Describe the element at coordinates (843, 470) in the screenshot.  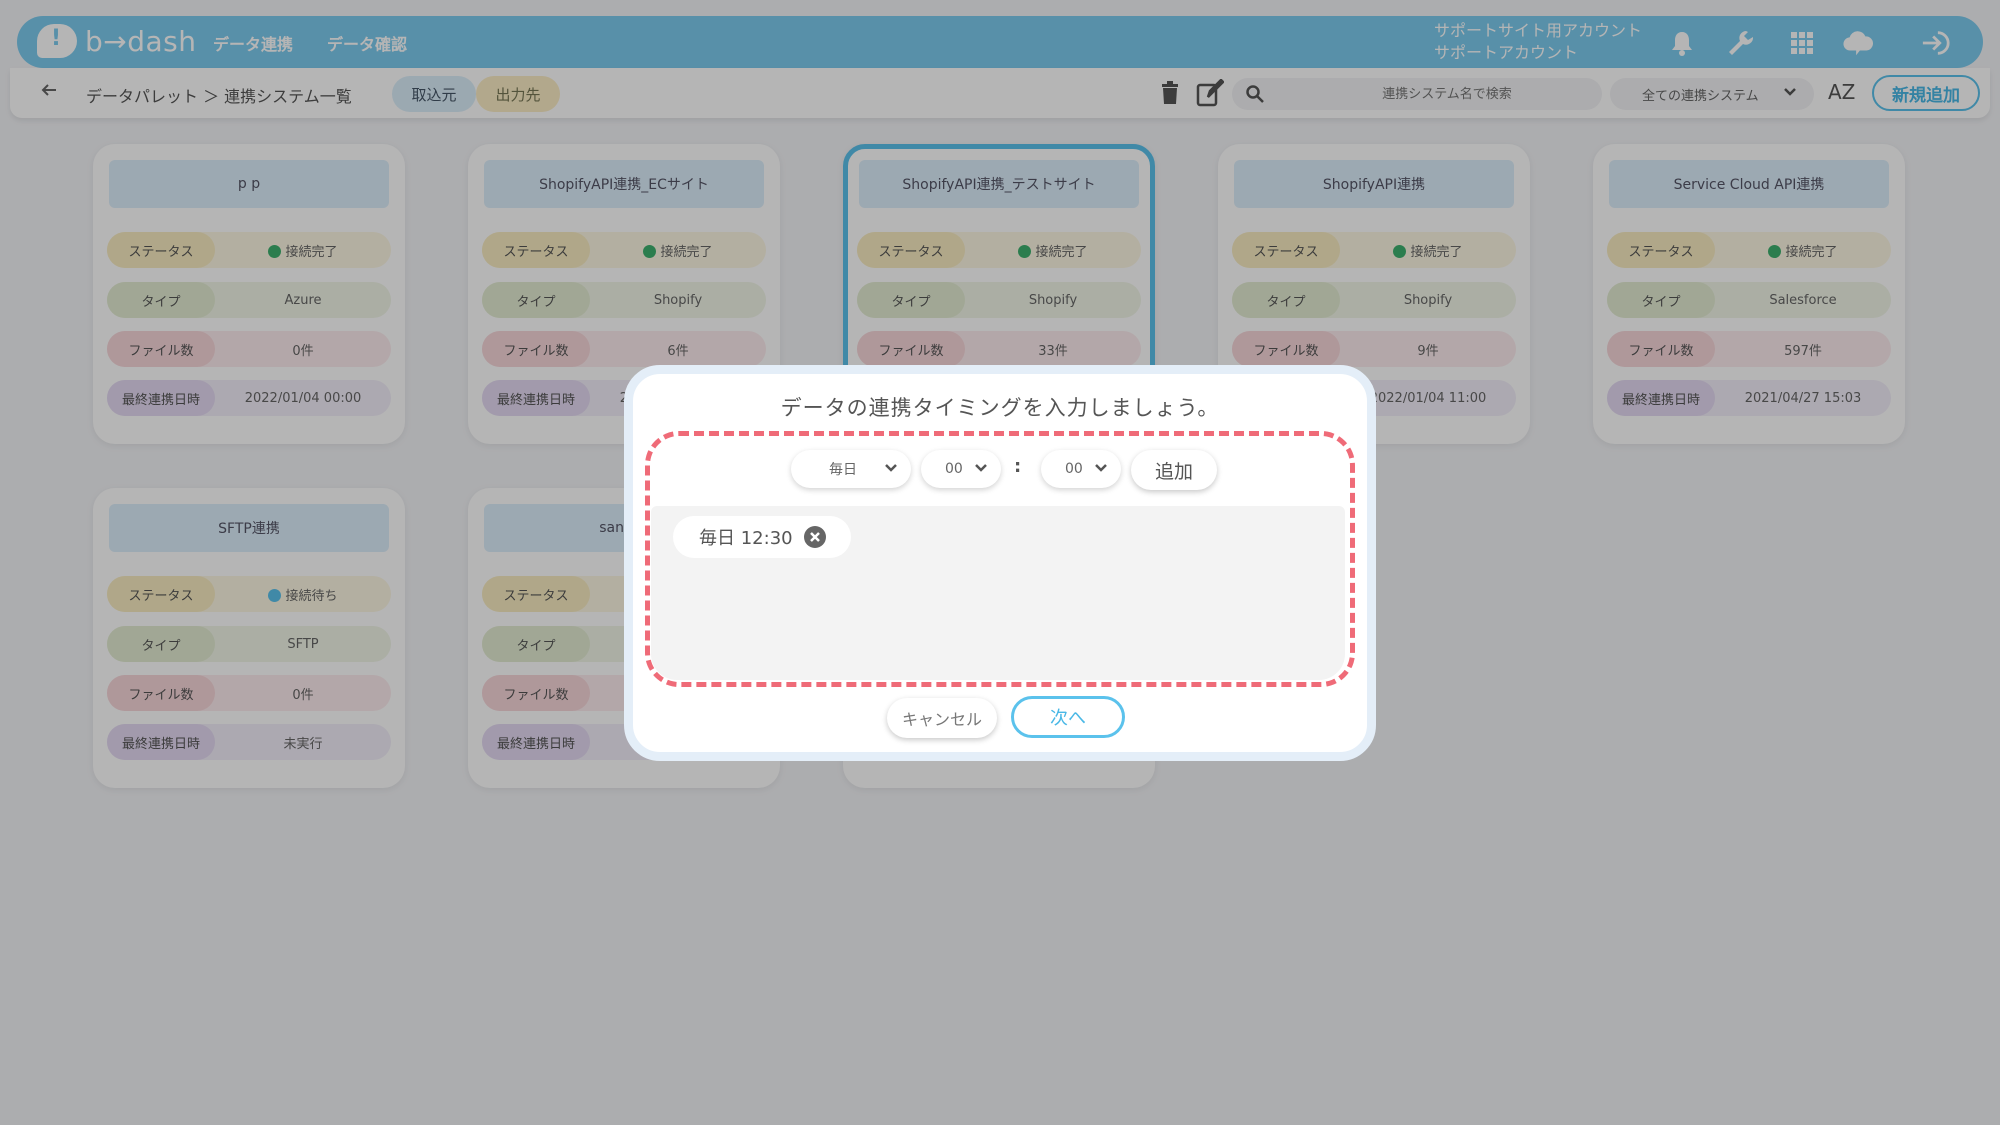
I see `frequency-value: 毎日` at that location.